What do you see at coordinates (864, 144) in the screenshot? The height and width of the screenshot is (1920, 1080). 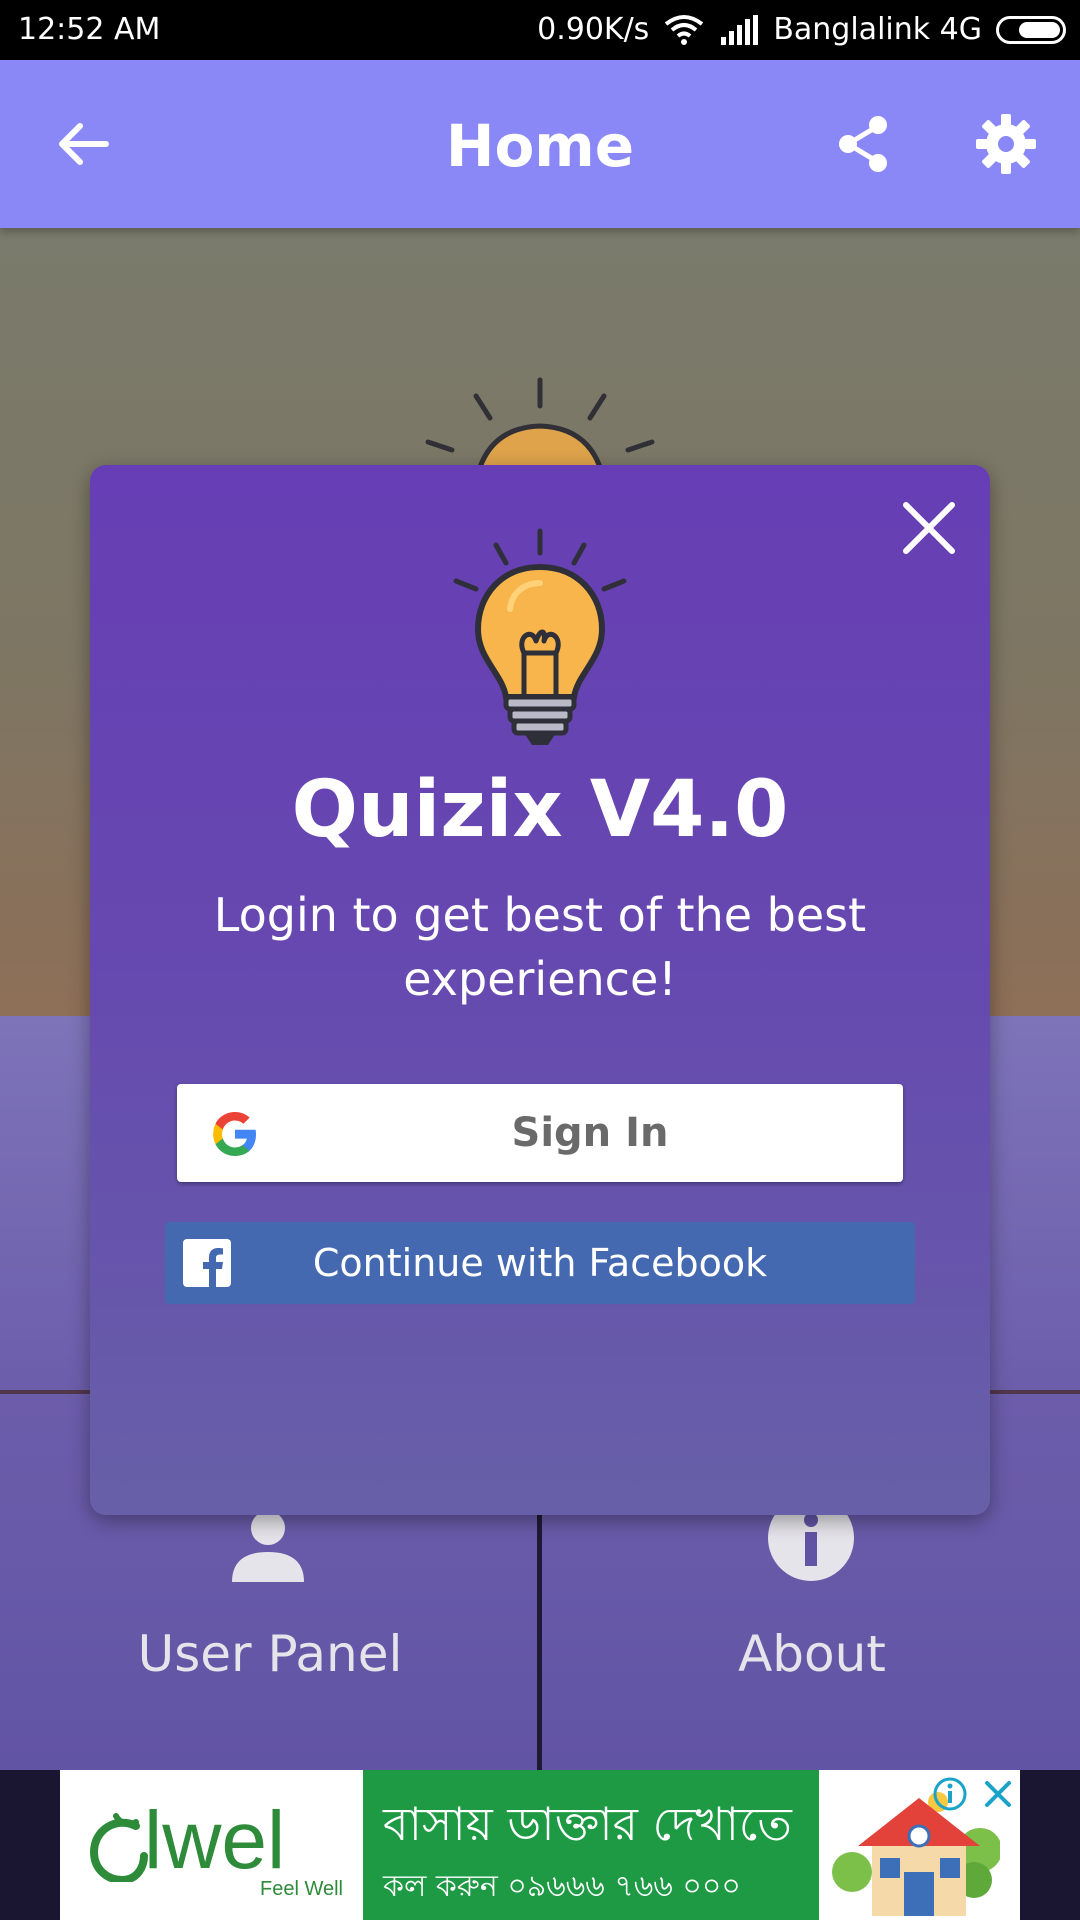 I see `share-icon` at bounding box center [864, 144].